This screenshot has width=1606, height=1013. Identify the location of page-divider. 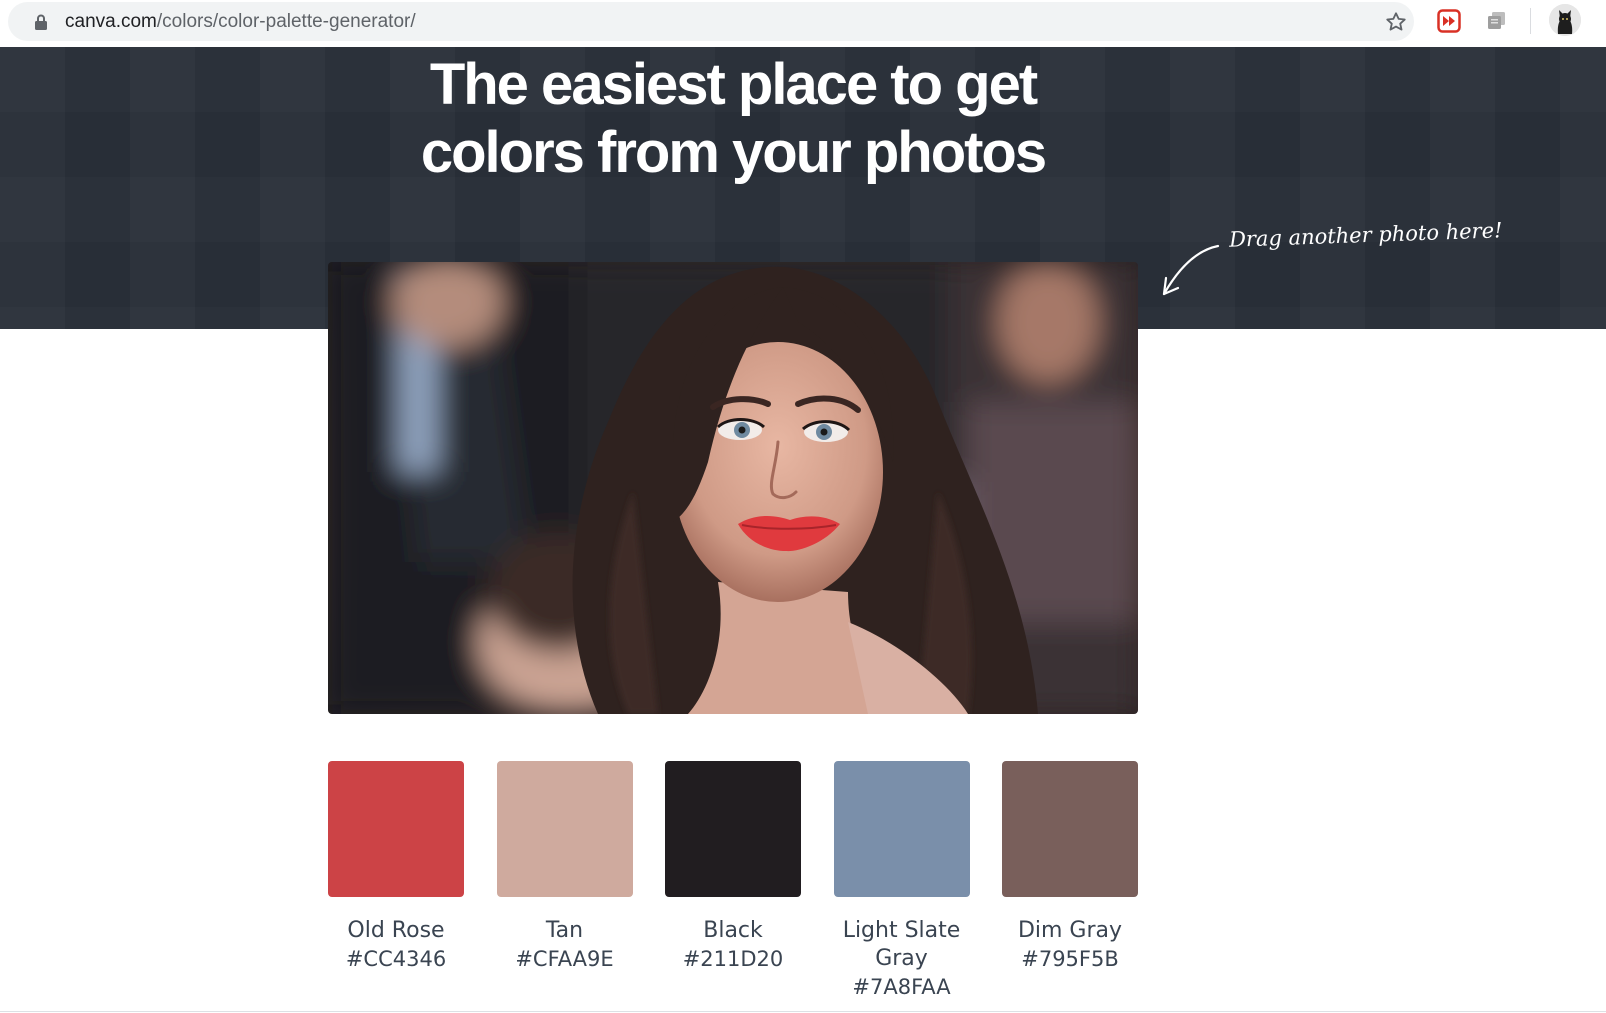
(803, 1011).